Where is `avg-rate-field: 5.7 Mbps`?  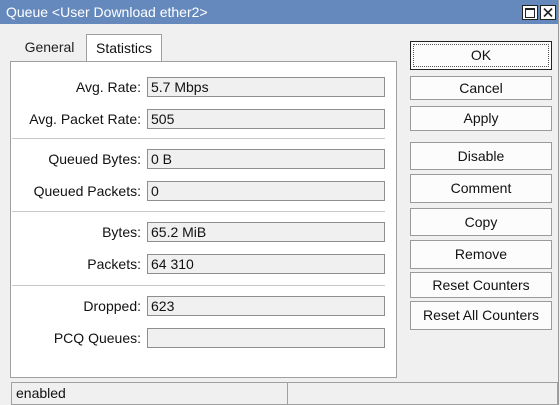
avg-rate-field: 5.7 Mbps is located at coordinates (266, 87).